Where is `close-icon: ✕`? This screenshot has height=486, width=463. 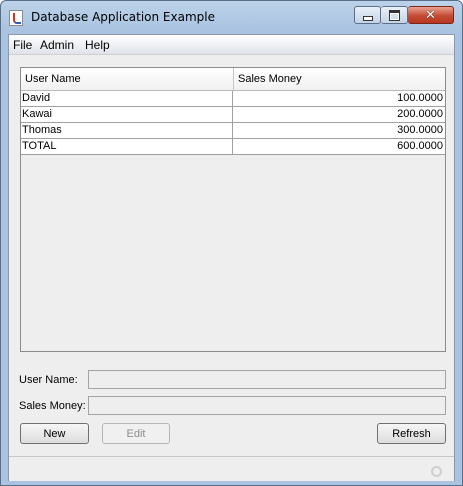 close-icon: ✕ is located at coordinates (430, 15).